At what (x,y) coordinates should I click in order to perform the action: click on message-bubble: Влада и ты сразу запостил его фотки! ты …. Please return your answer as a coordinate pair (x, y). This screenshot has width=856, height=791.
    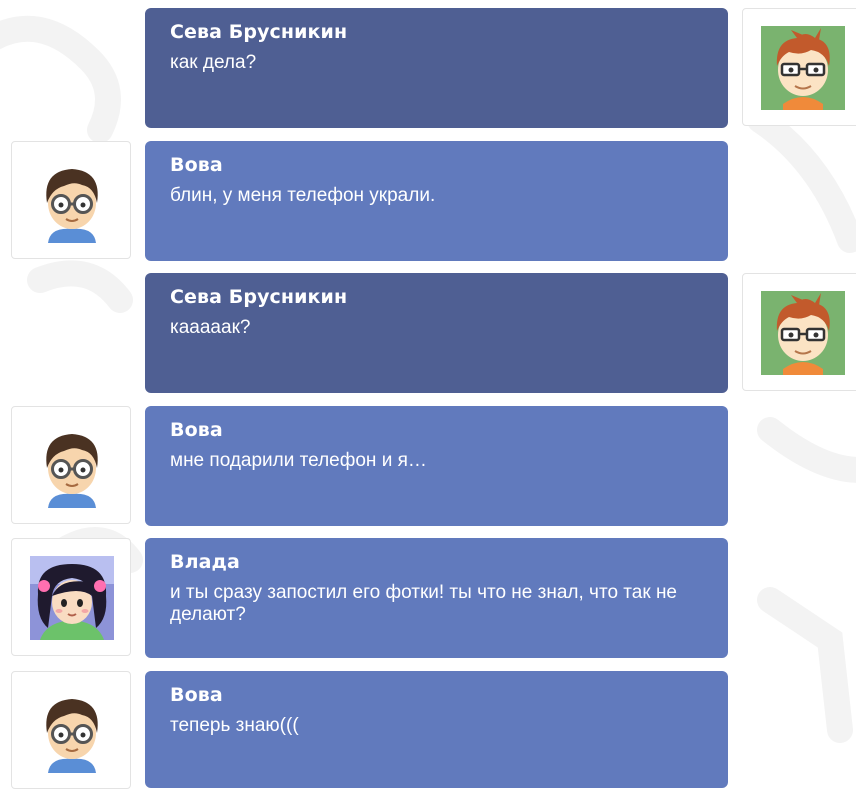
    Looking at the image, I should click on (436, 598).